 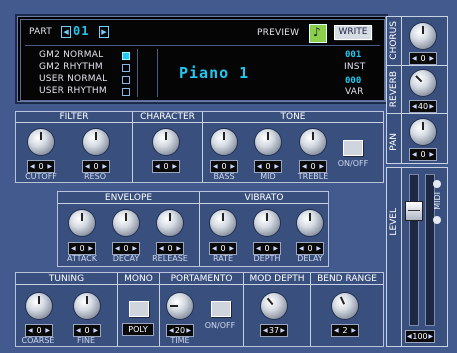 I want to click on preview-label: PREVIEW, so click(x=278, y=33).